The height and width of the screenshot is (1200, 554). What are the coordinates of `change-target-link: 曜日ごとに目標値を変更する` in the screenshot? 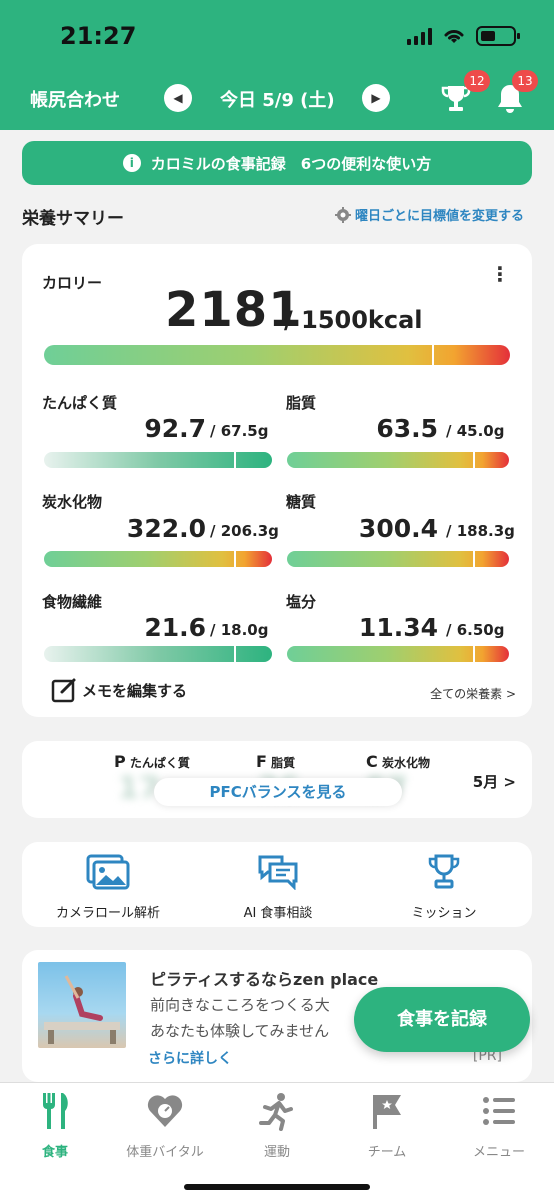 It's located at (429, 214).